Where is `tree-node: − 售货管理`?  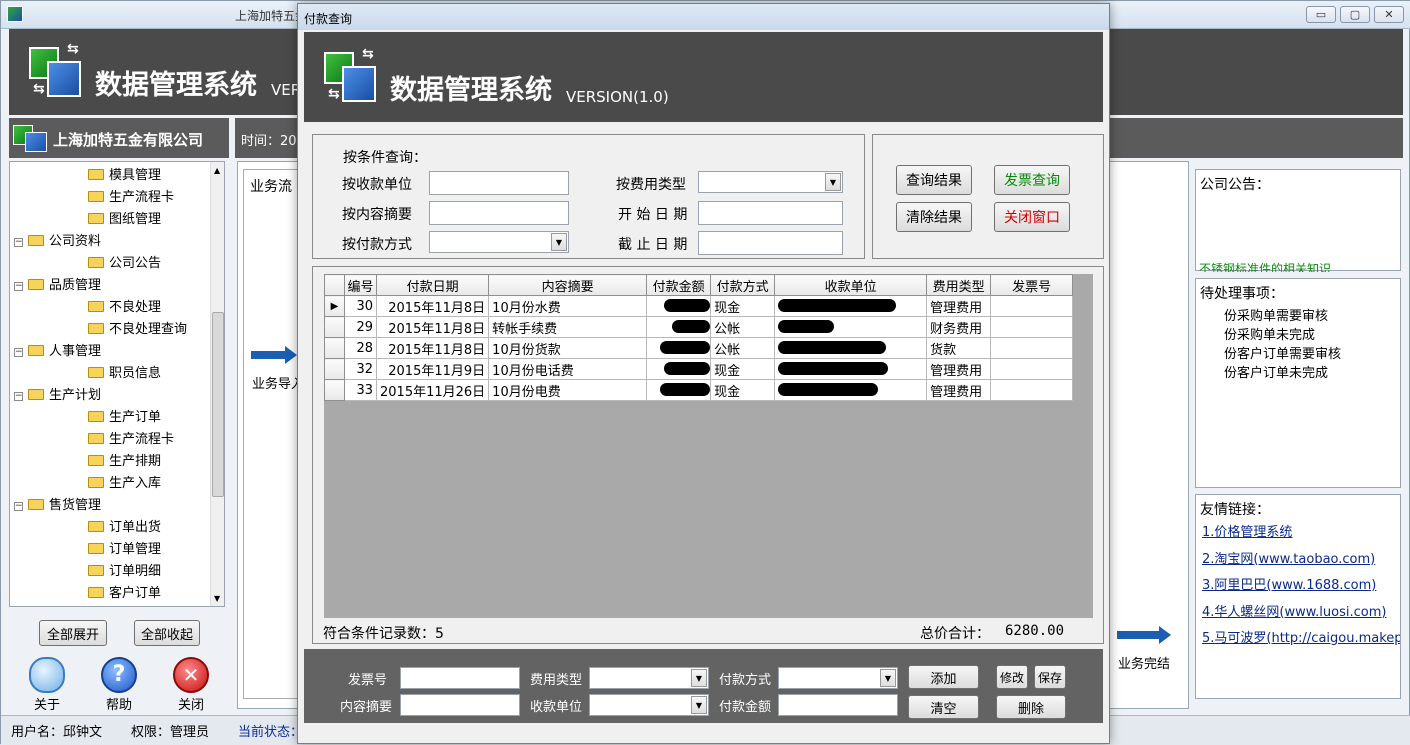 tree-node: − 售货管理 is located at coordinates (57, 505).